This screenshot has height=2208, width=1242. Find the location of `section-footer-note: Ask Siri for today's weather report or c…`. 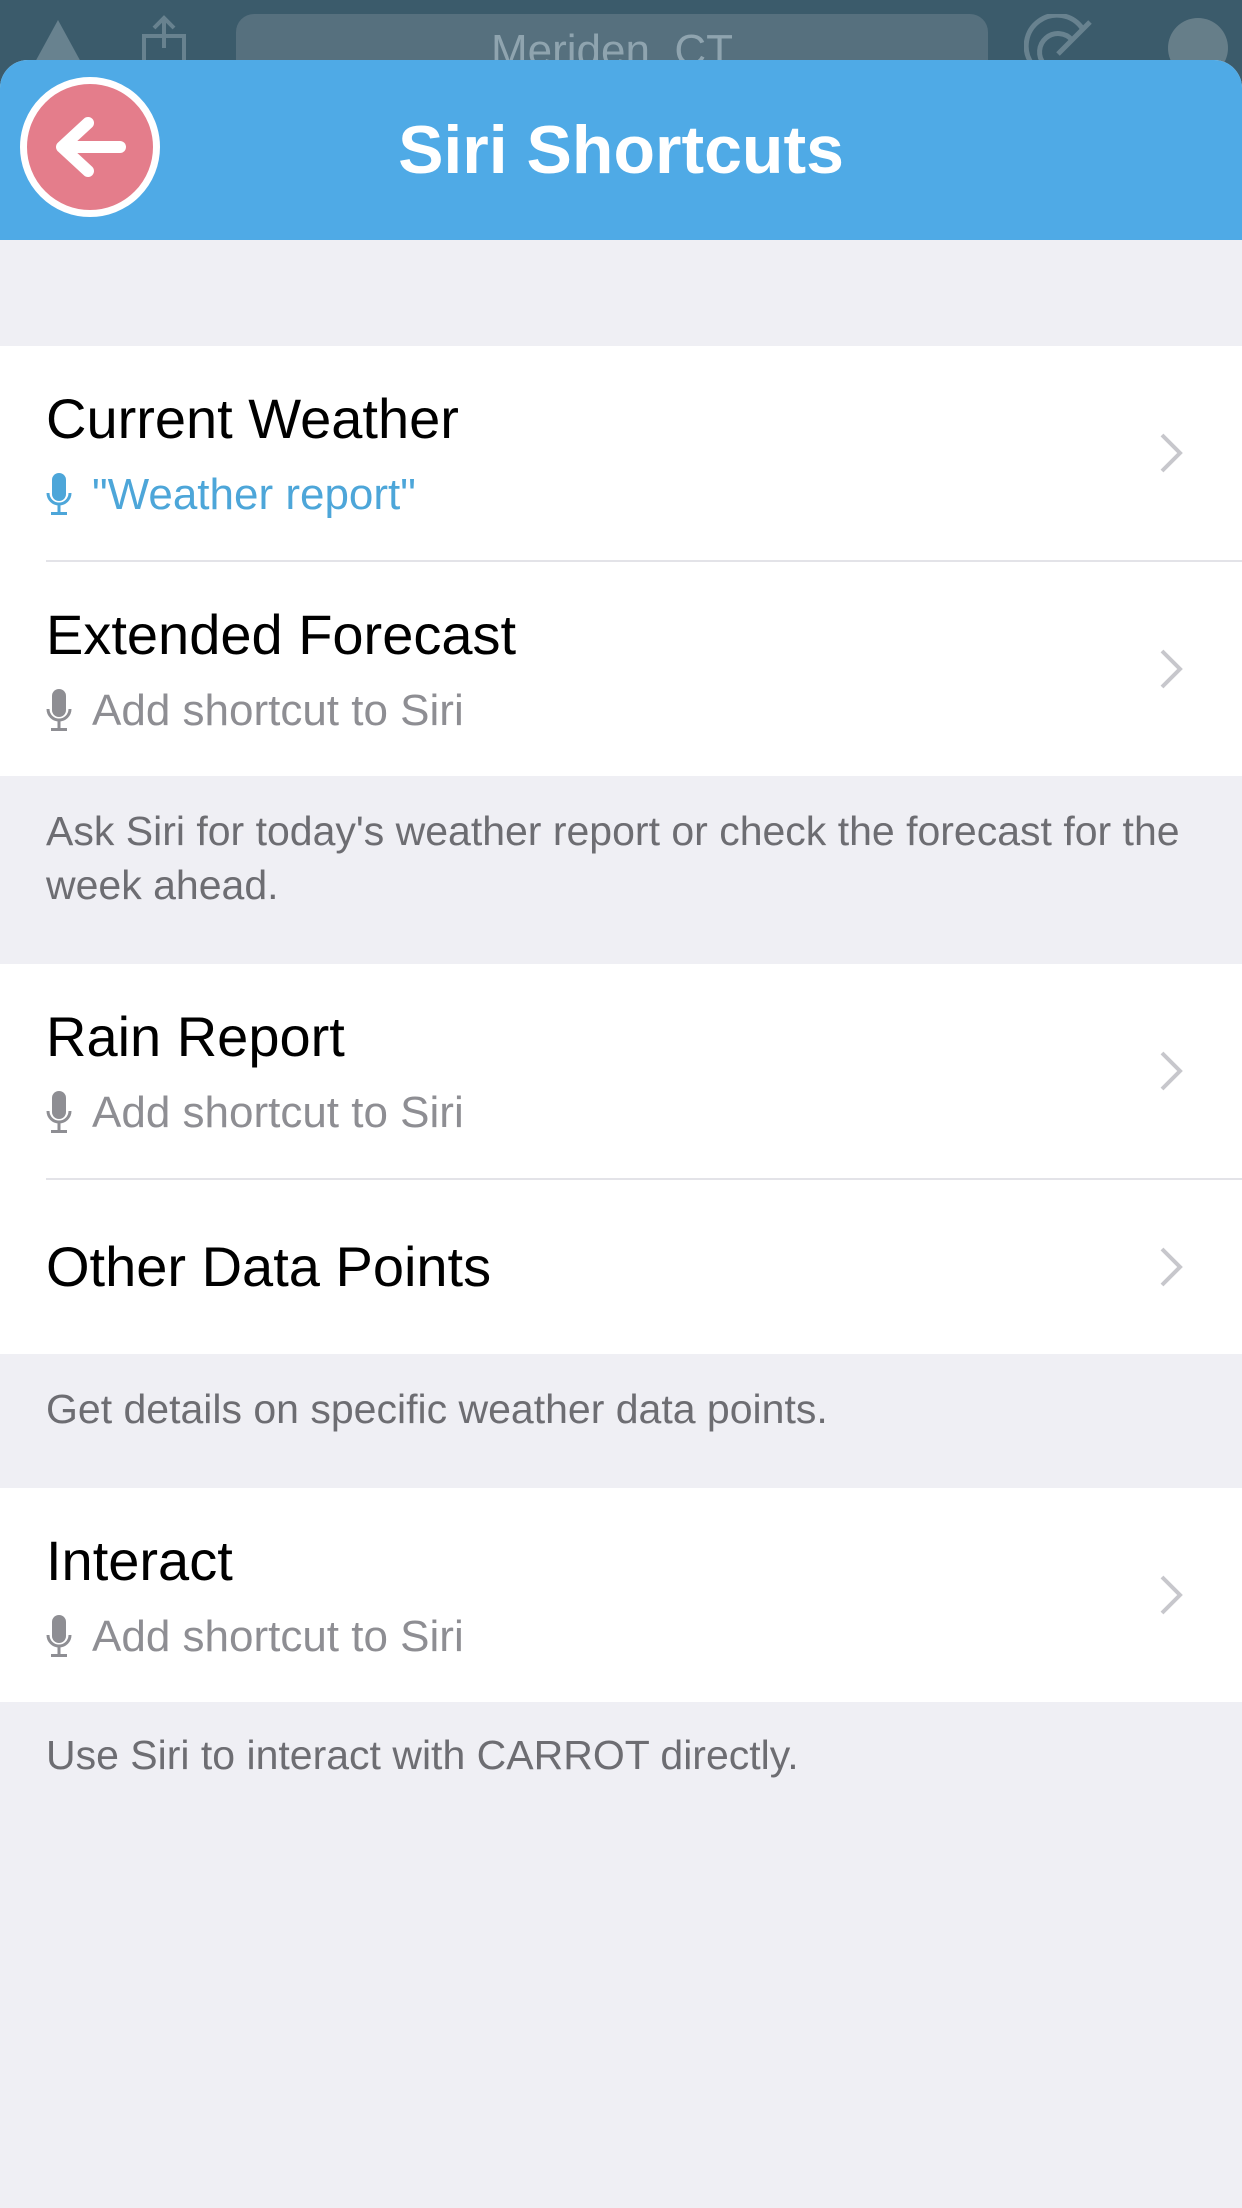

section-footer-note: Ask Siri for today's weather report or c… is located at coordinates (613, 858).